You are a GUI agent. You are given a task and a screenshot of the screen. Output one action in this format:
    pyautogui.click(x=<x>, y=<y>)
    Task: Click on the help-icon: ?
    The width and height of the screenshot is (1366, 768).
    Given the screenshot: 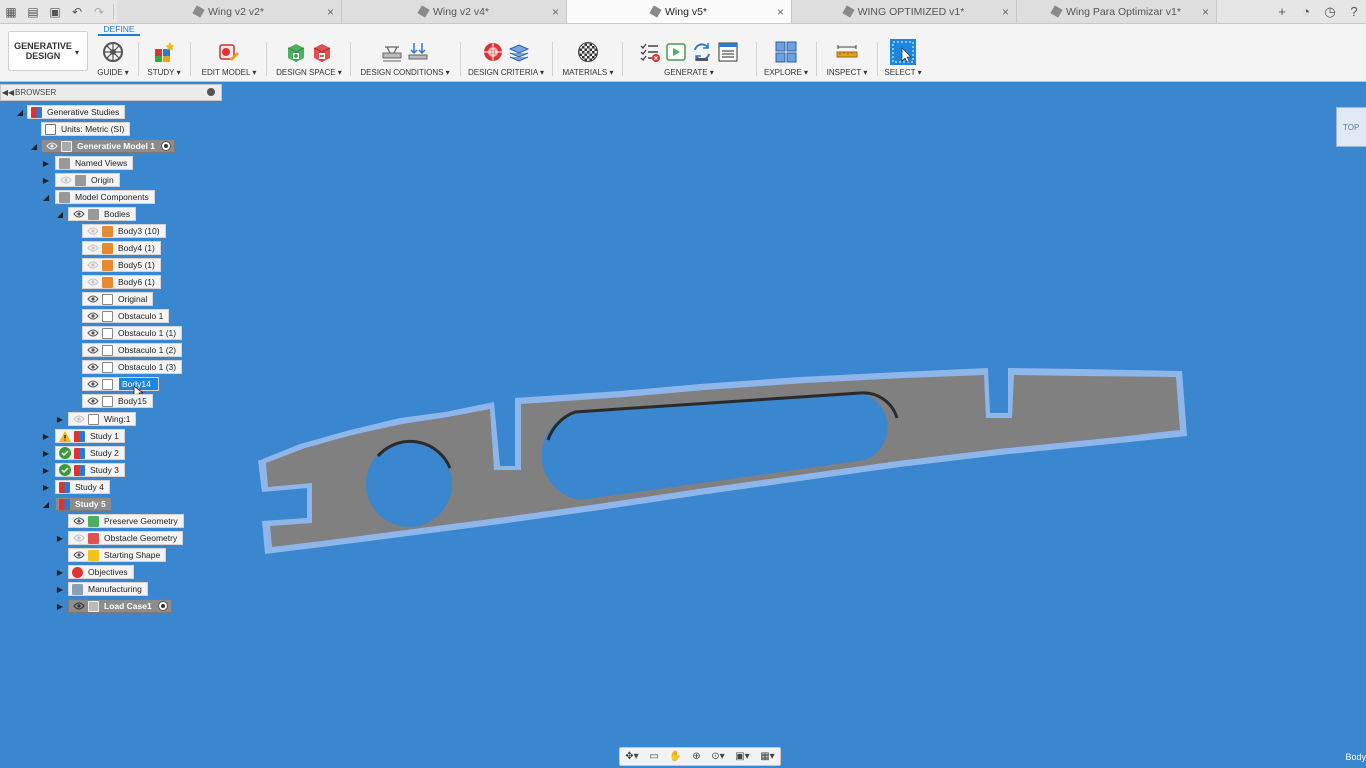 What is the action you would take?
    pyautogui.click(x=1354, y=11)
    